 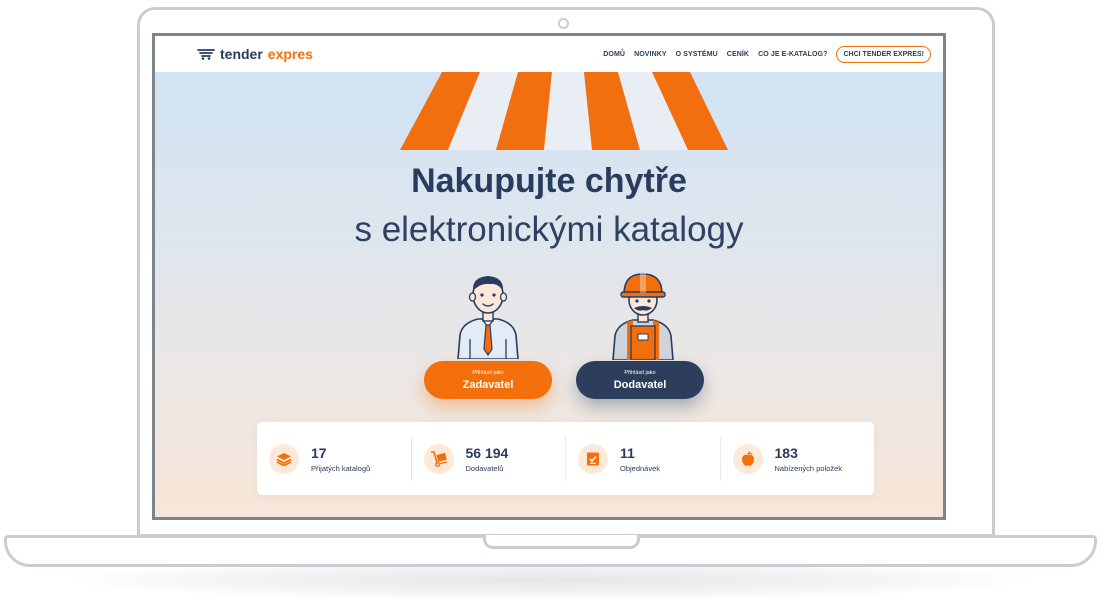 What do you see at coordinates (319, 452) in the screenshot?
I see `stat-catalogs-value: 17` at bounding box center [319, 452].